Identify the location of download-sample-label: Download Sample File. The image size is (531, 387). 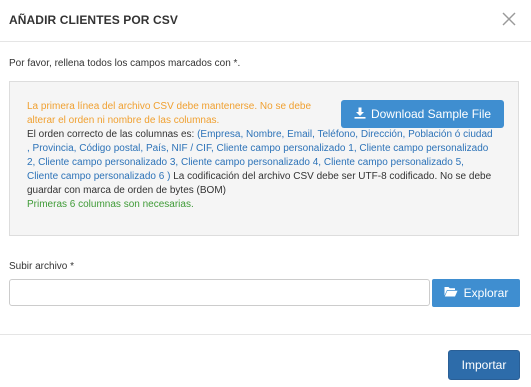
(431, 114).